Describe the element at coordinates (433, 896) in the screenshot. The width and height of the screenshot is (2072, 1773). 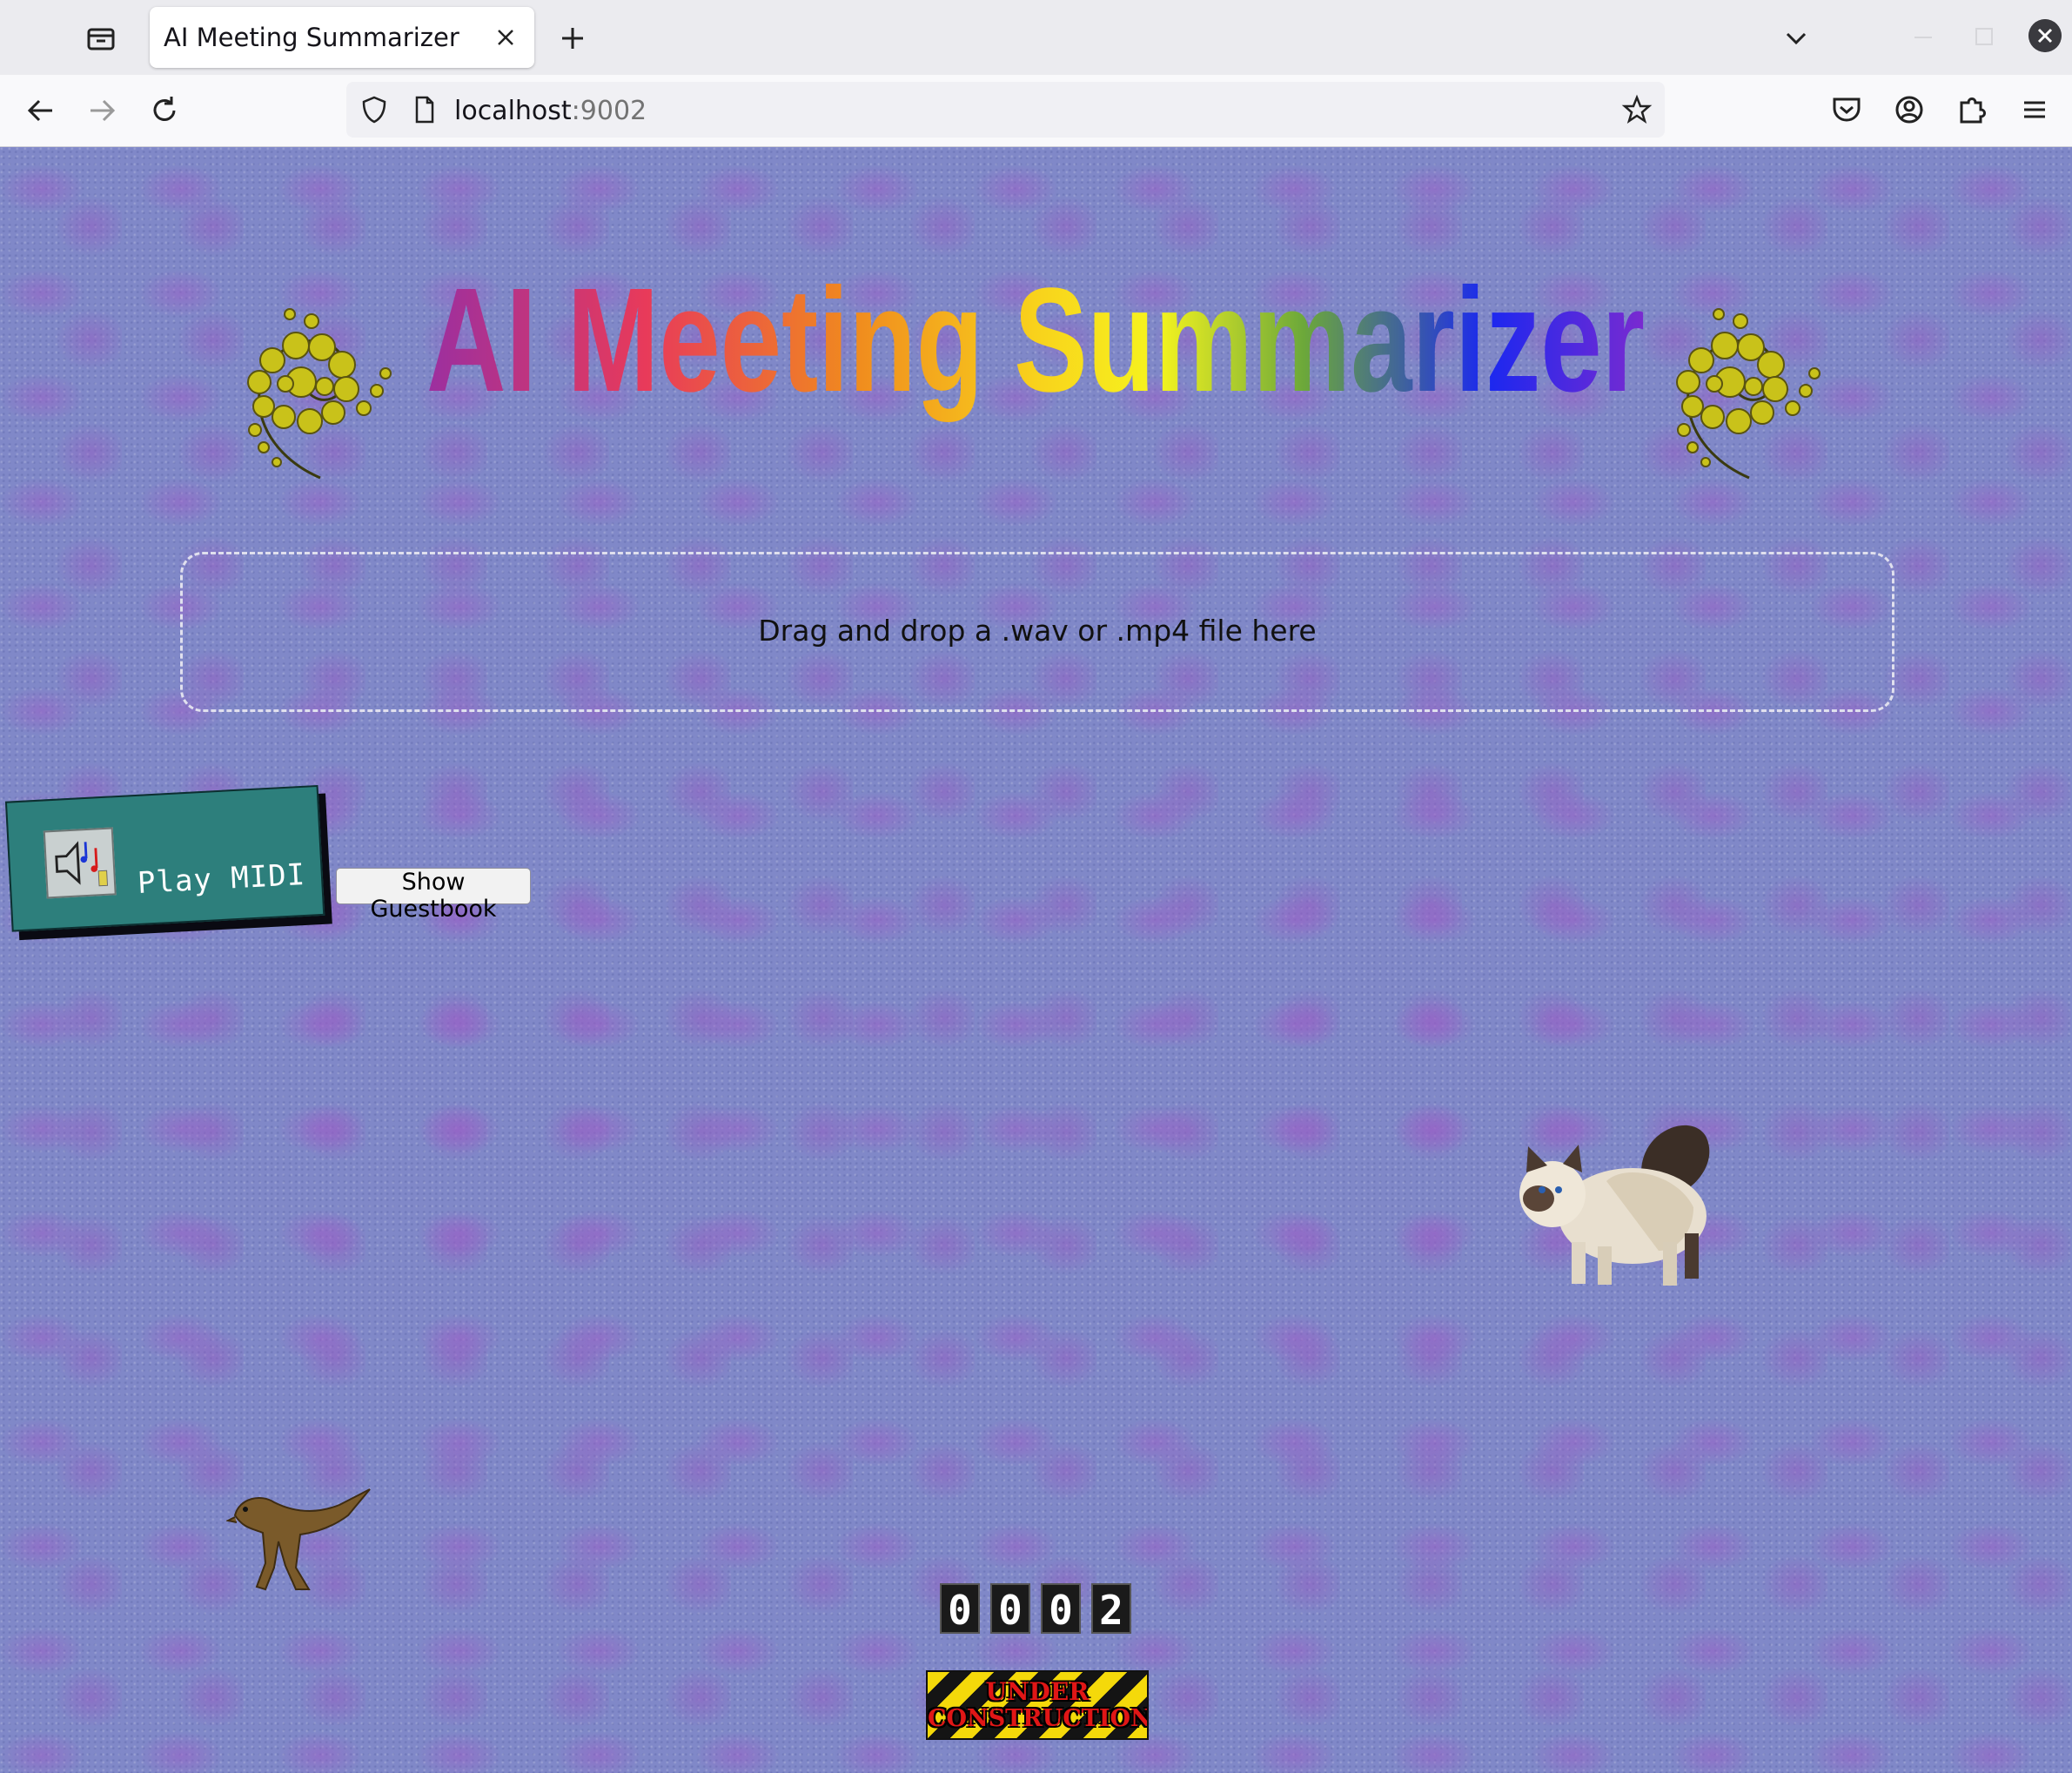
I see `show-guestbook-button: Show Guestbook` at that location.